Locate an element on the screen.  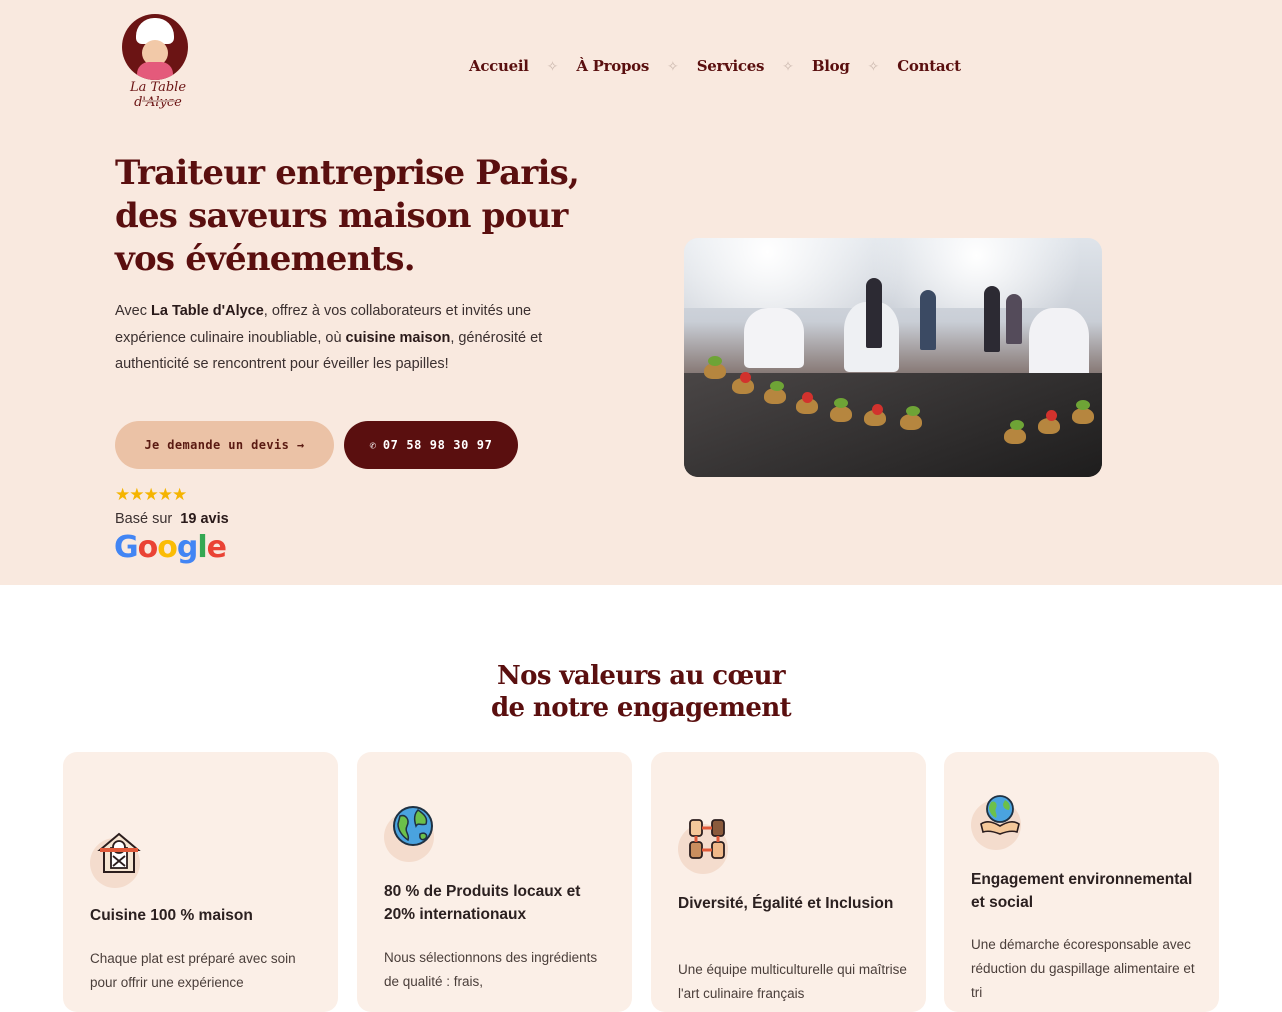
brand-logo: La Table d'Alyce is located at coordinates (157, 62).